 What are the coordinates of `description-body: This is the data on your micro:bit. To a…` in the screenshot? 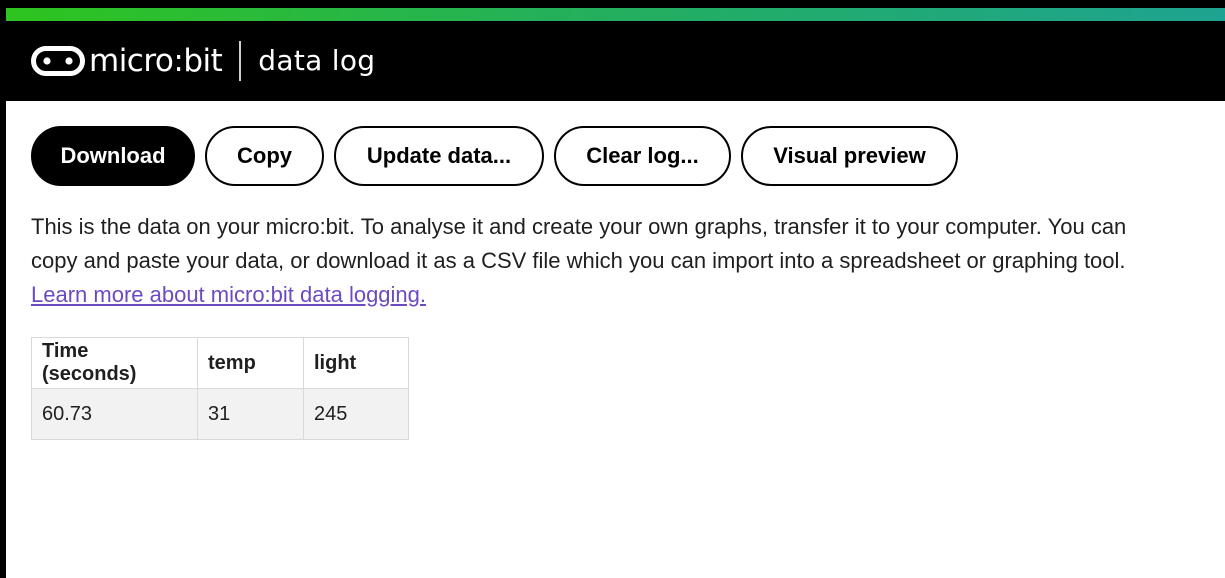 It's located at (579, 243).